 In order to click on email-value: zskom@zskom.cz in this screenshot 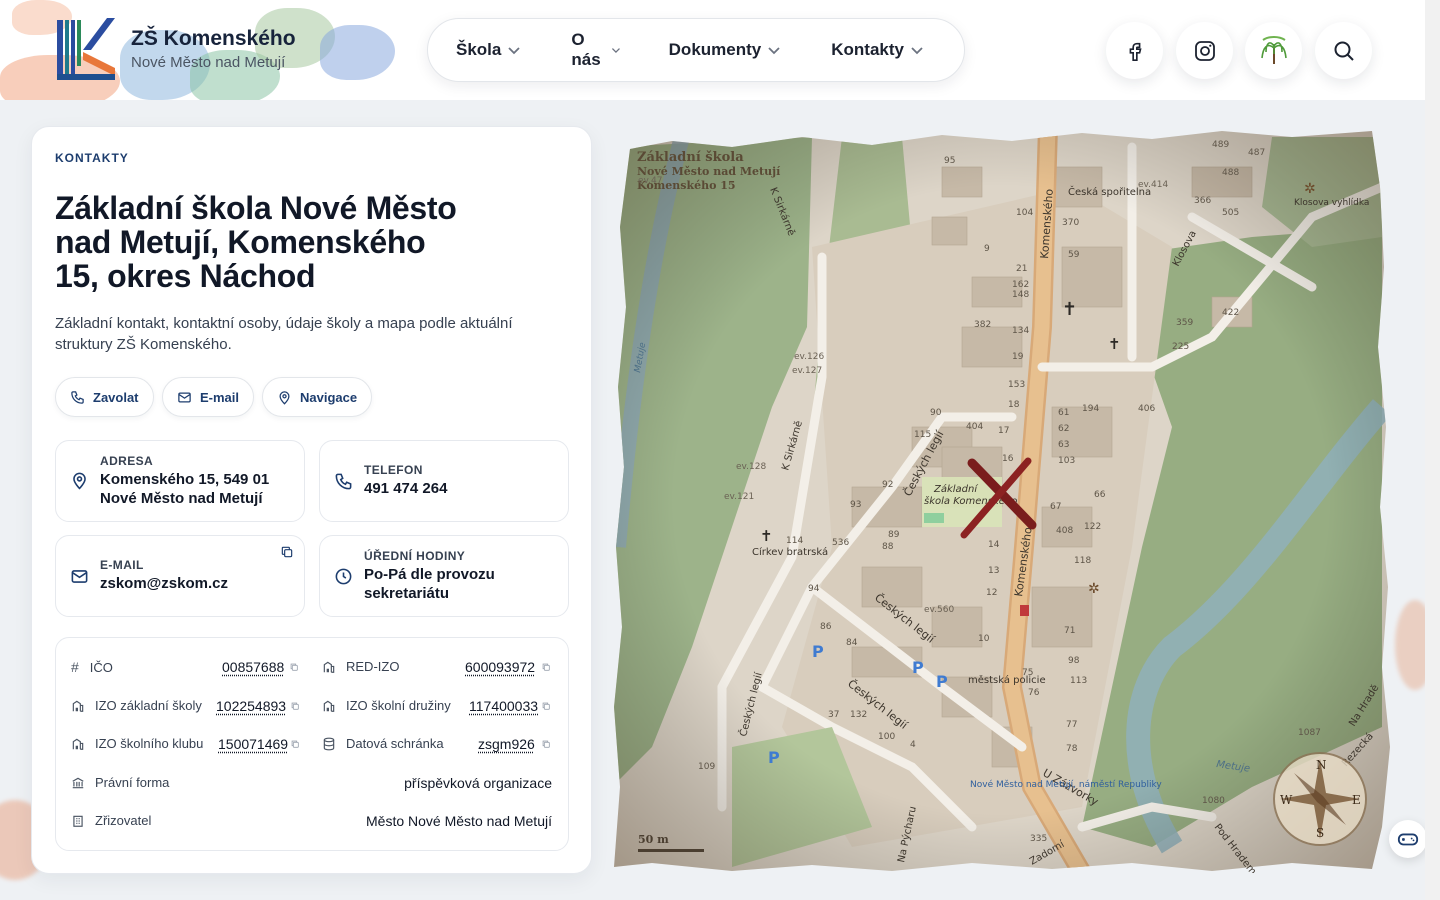, I will do `click(200, 583)`.